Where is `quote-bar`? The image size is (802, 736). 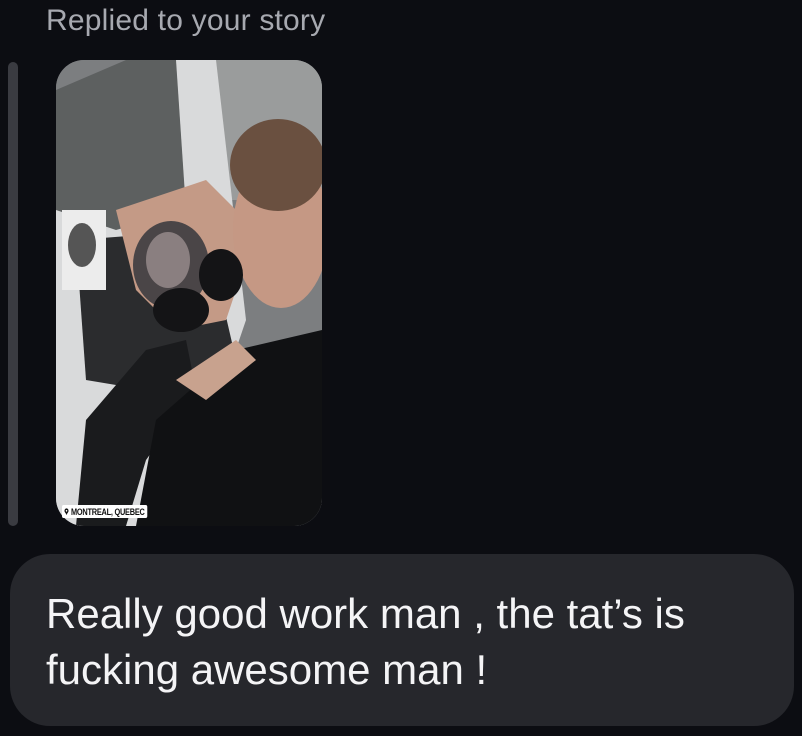
quote-bar is located at coordinates (13, 294).